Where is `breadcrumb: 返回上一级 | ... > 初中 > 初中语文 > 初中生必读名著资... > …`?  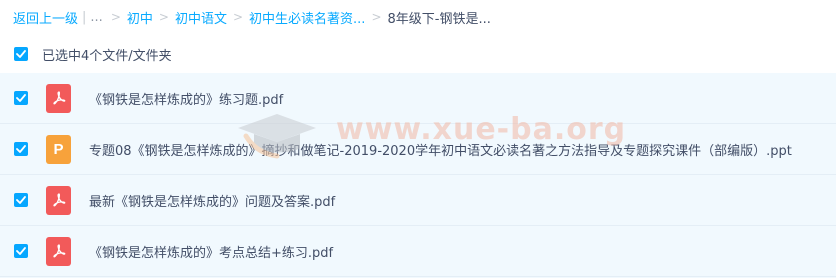
breadcrumb: 返回上一级 | ... > 初中 > 初中语文 > 初中生必读名著资... > … is located at coordinates (252, 17).